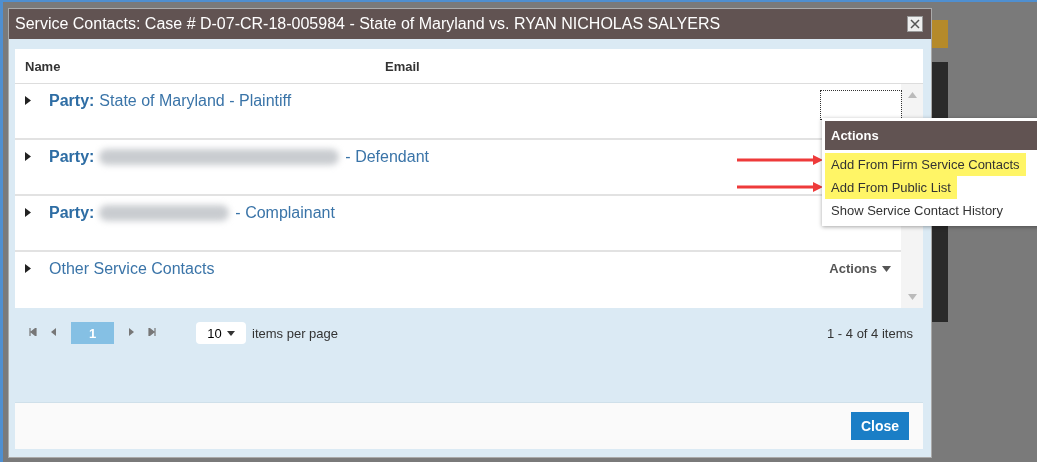 The height and width of the screenshot is (462, 1037). Describe the element at coordinates (295, 333) in the screenshot. I see `items-per-page-label: items per page` at that location.